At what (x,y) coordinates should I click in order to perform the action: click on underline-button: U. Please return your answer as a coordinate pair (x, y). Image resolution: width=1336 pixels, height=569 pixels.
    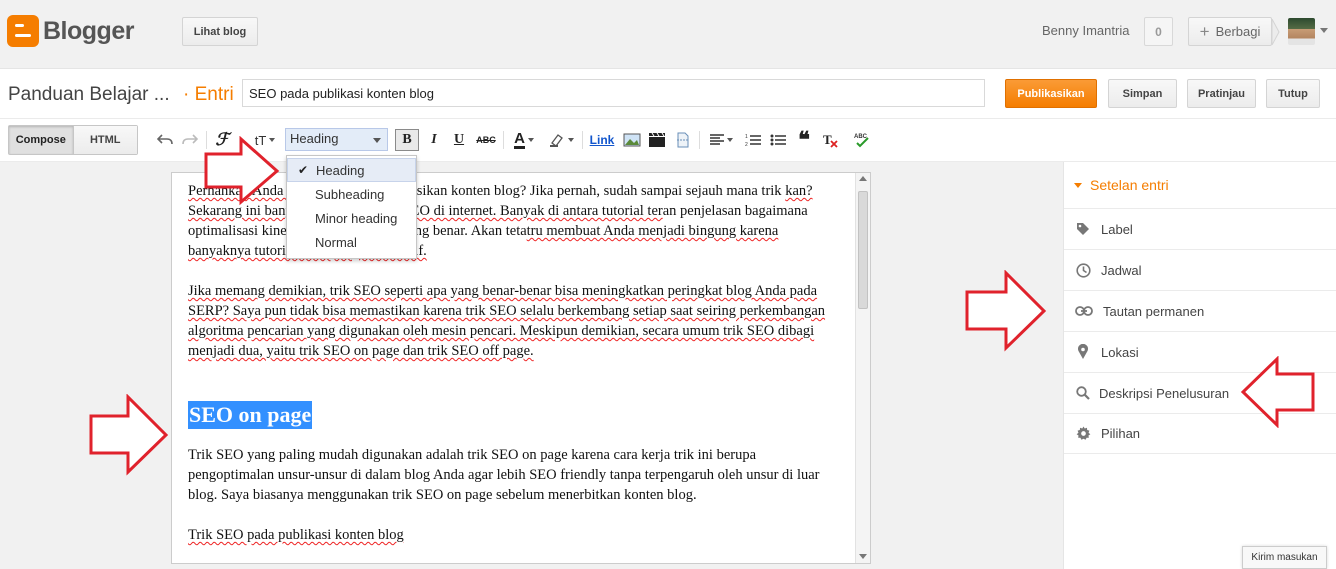
    Looking at the image, I should click on (459, 140).